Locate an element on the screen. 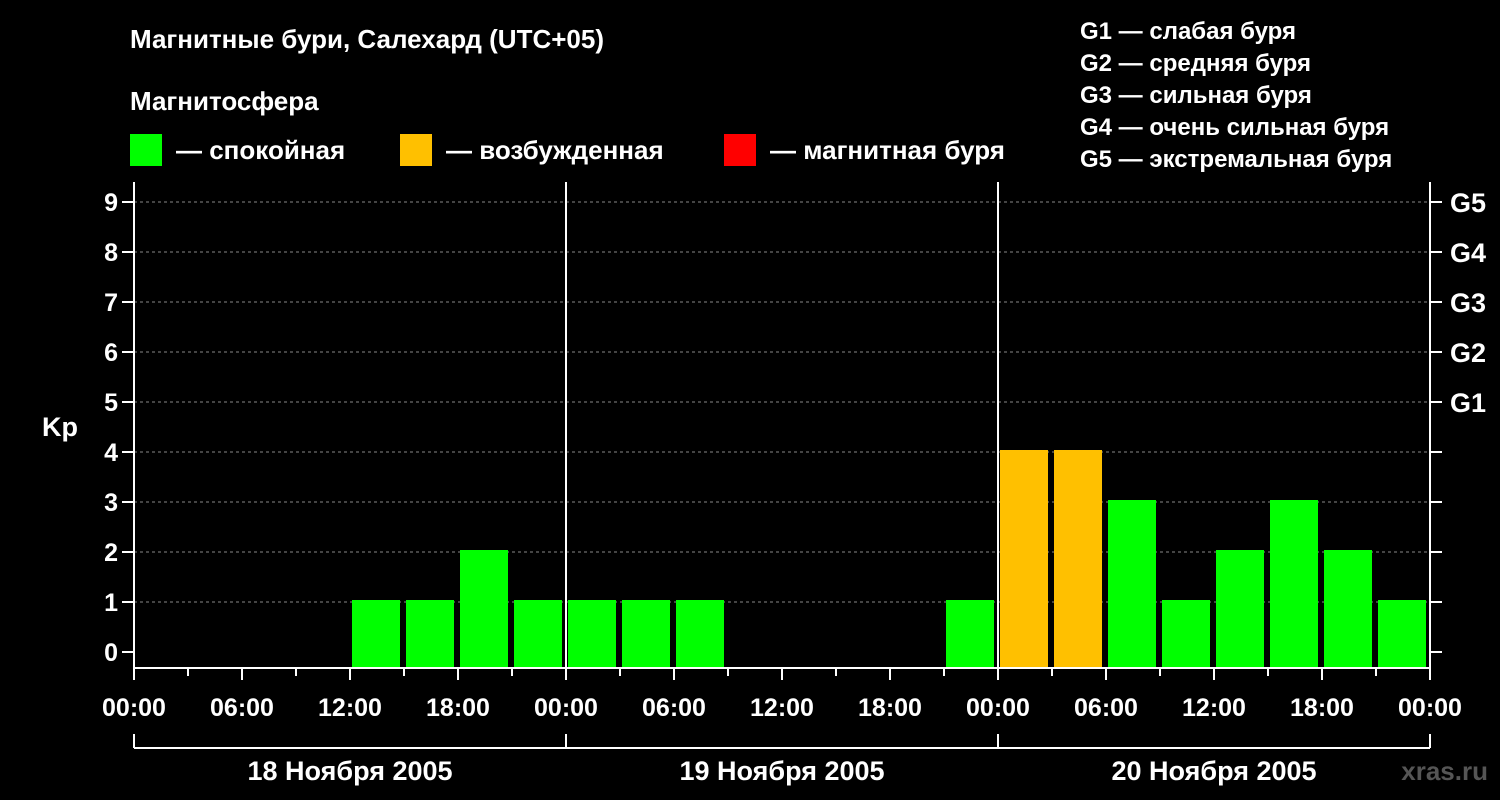 This screenshot has width=1500, height=800. y-axis-label: Kp is located at coordinates (60, 427).